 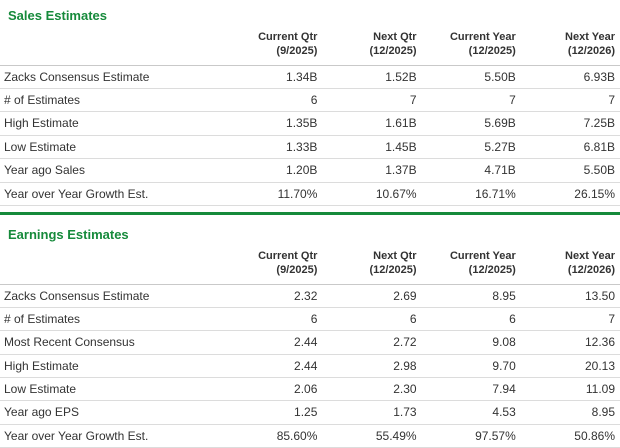 I want to click on cell-value: 9.70, so click(x=471, y=366).